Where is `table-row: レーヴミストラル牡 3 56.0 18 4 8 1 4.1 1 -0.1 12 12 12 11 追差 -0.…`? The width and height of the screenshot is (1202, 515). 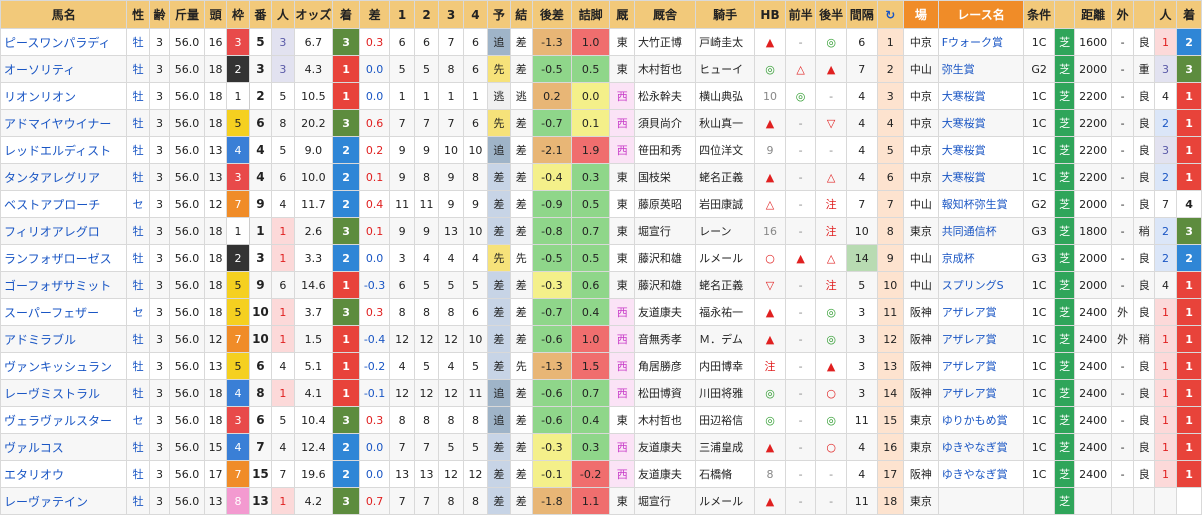
table-row: レーヴミストラル牡 3 56.0 18 4 8 1 4.1 1 -0.1 12 12 12 11 追差 -0.… is located at coordinates (601, 393).